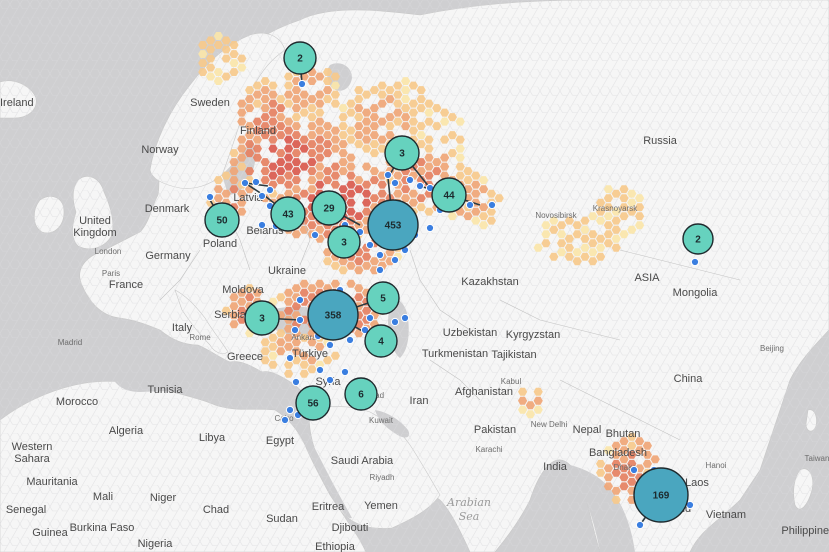  I want to click on cluster-marker-c6: 29, so click(329, 208).